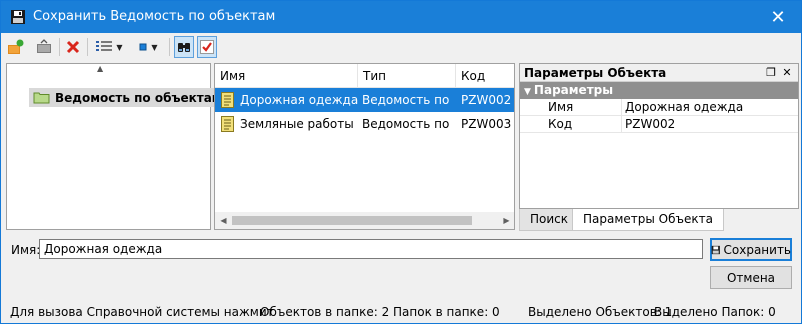 Image resolution: width=802 pixels, height=324 pixels. I want to click on name-field: Дорожная одежда, so click(371, 249).